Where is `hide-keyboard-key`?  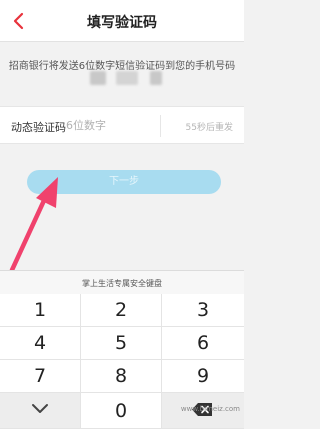
hide-keyboard-key is located at coordinates (40, 411).